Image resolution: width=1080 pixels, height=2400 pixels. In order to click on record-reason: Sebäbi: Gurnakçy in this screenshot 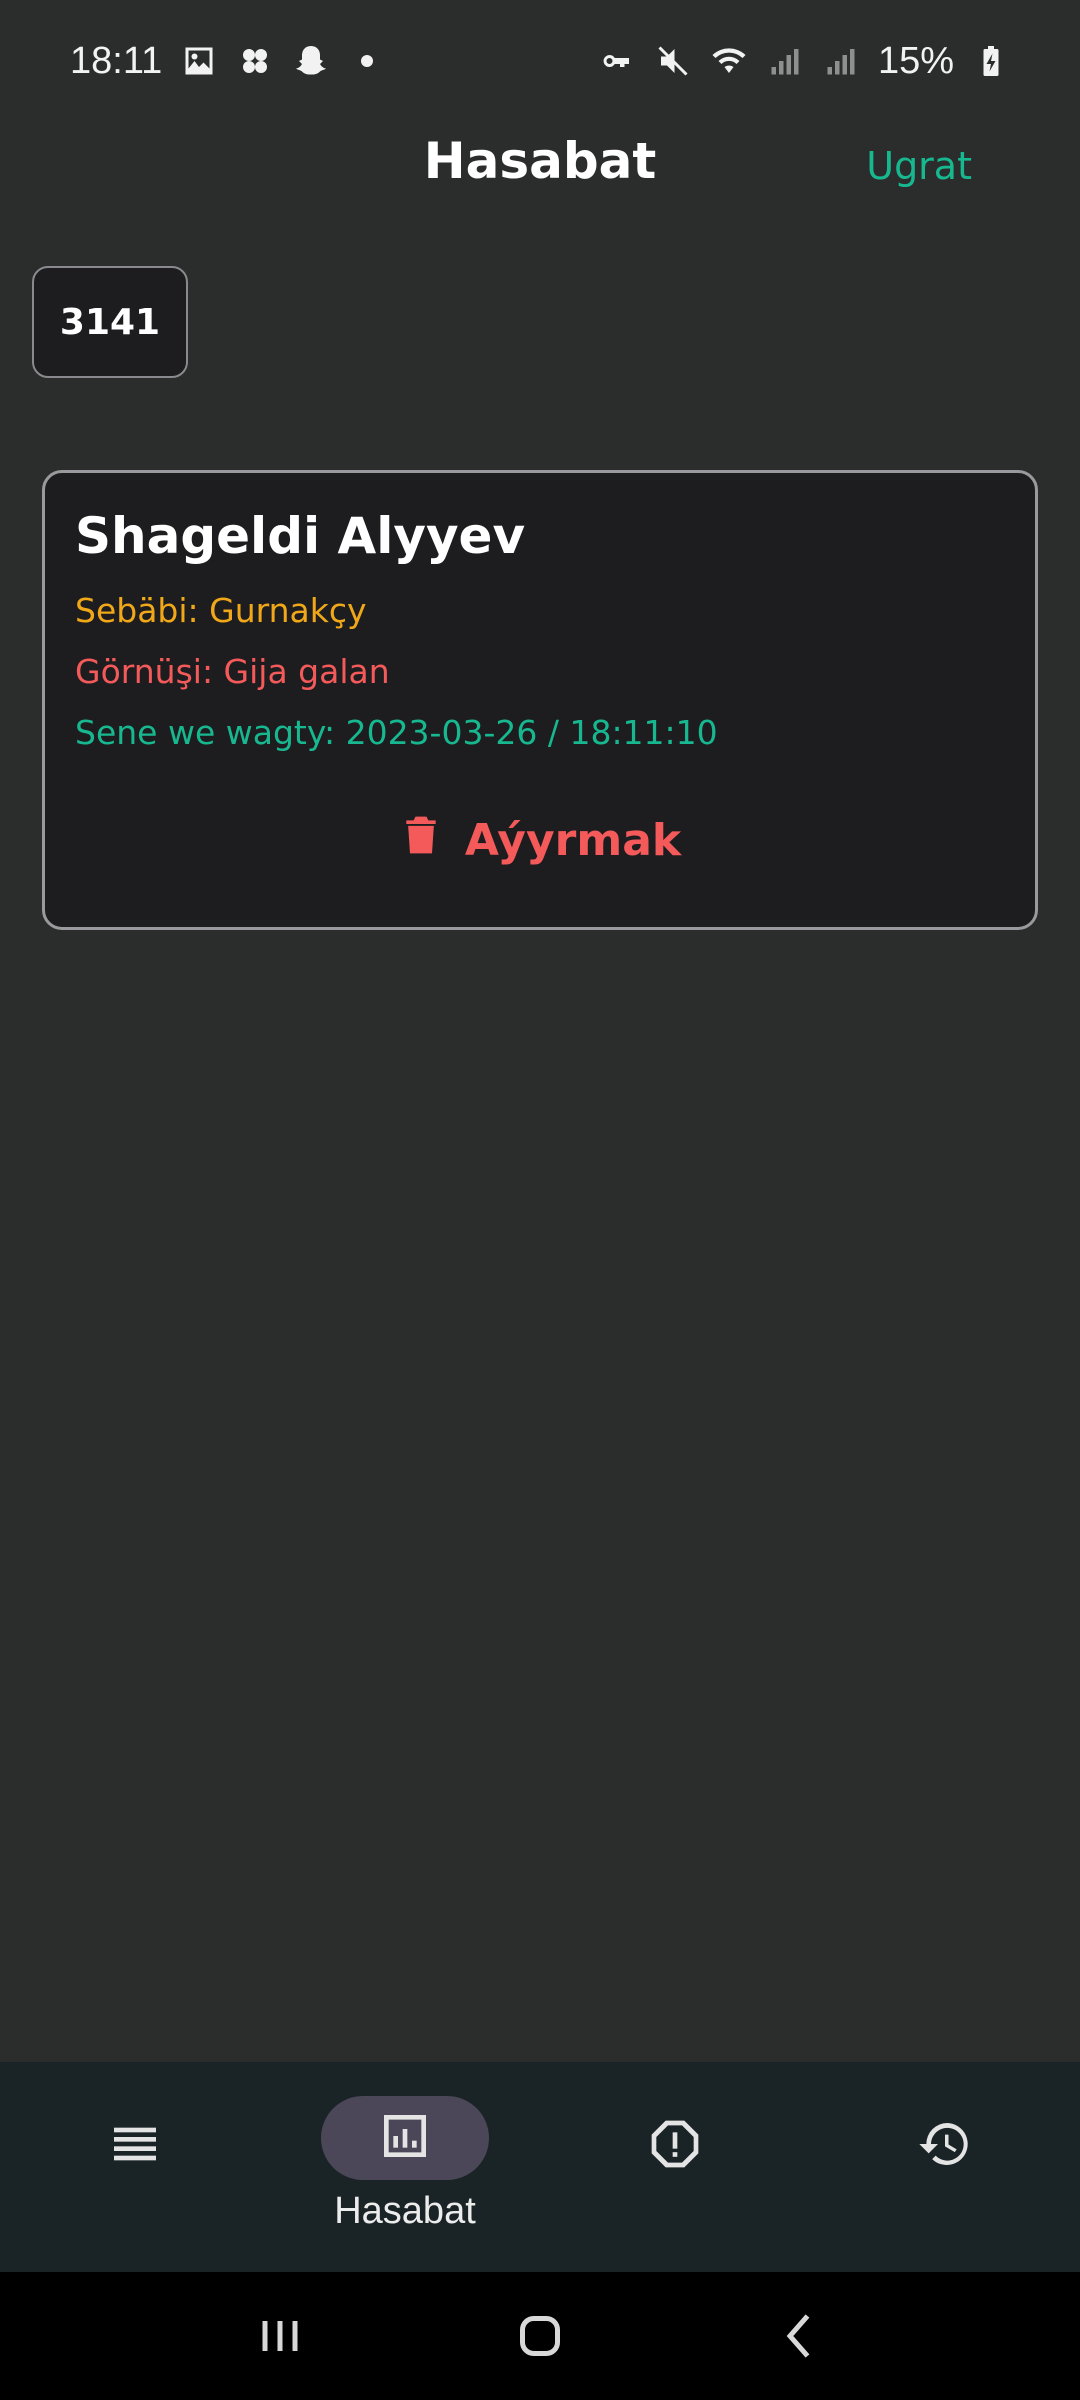, I will do `click(221, 610)`.